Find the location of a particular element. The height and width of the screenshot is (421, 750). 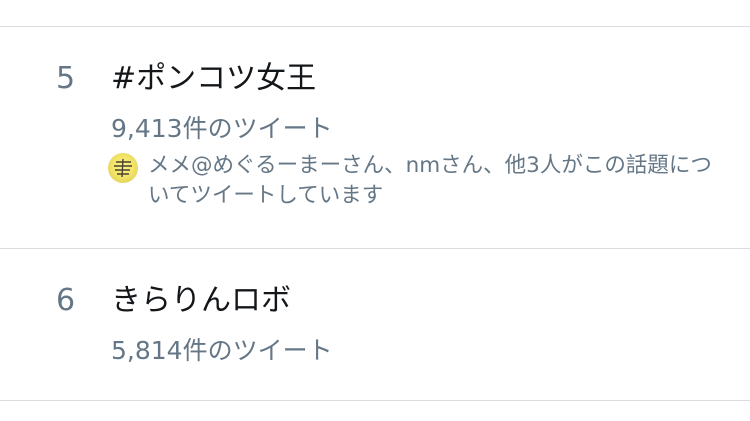

trend-context-text: メメ@めぐるーまーさん、nmさん、他3人がこの話題についてツイートしています is located at coordinates (430, 180).